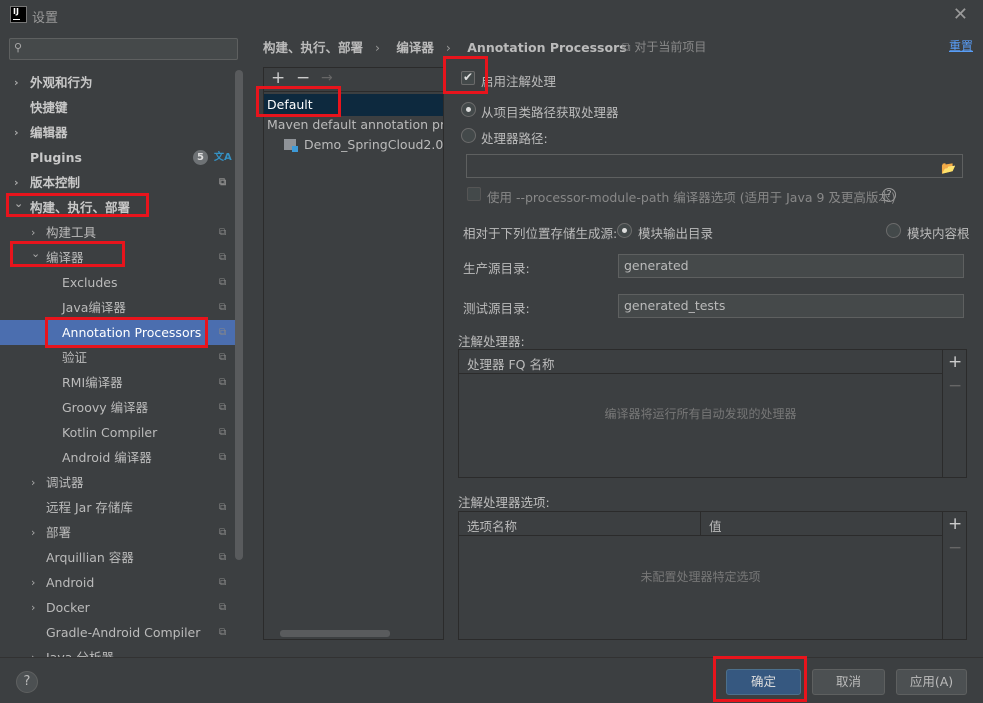 The width and height of the screenshot is (983, 703). I want to click on sidebar-item: Java编译器 ⧉, so click(119, 307).